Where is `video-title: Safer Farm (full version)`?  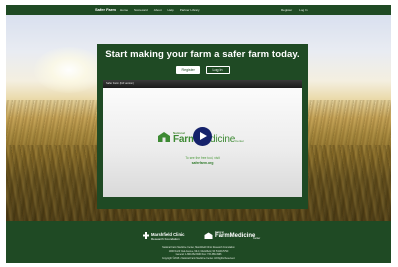 video-title: Safer Farm (full version) is located at coordinates (120, 83).